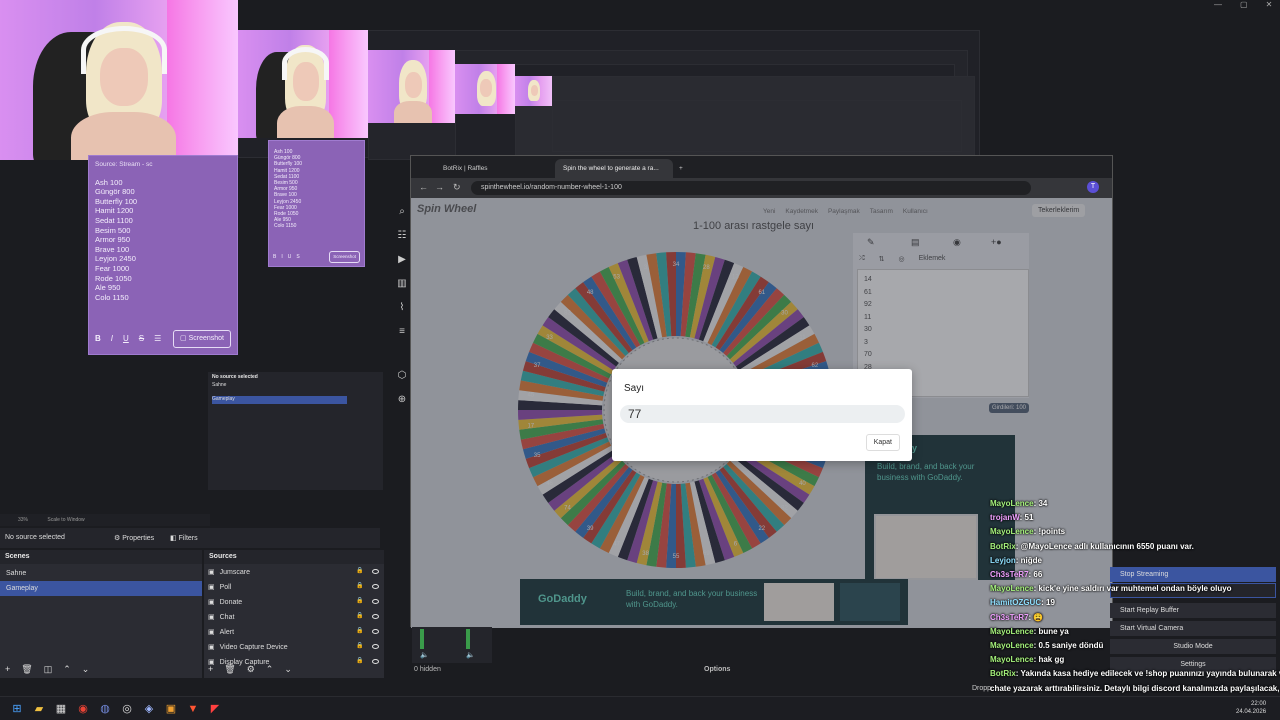 The width and height of the screenshot is (1280, 720). What do you see at coordinates (98, 339) in the screenshot?
I see `bold-button: B` at bounding box center [98, 339].